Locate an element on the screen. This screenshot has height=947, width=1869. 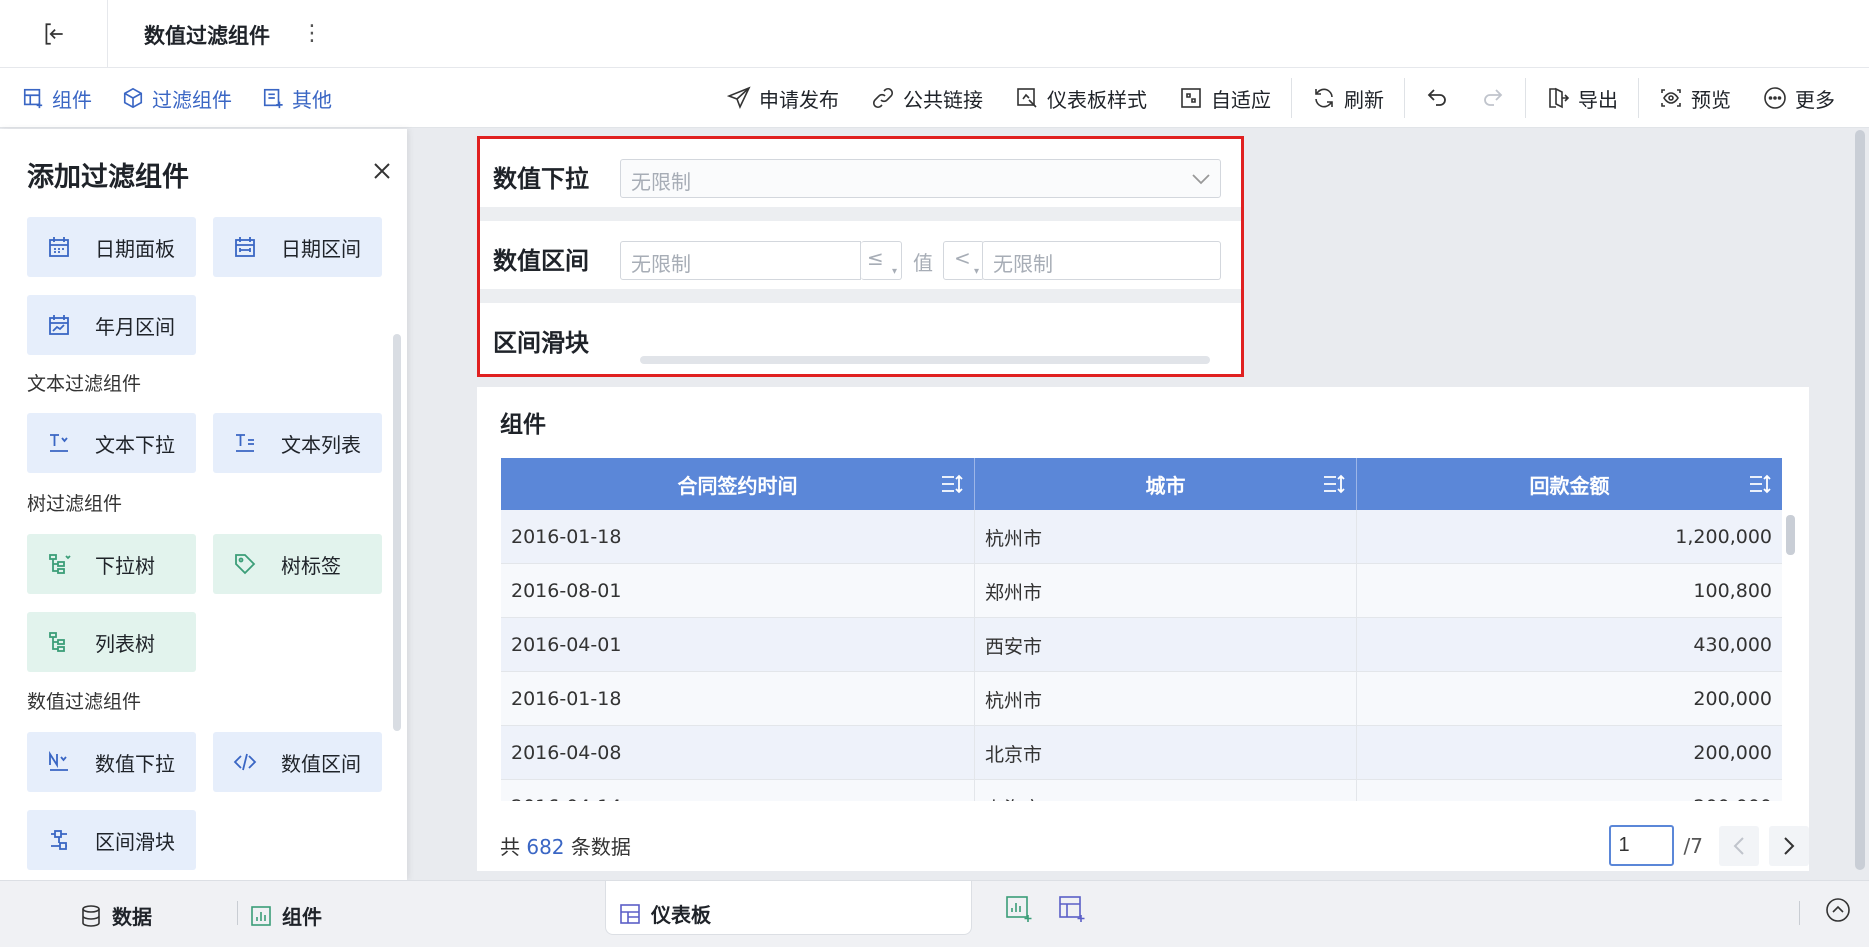
prev-page-button is located at coordinates (1739, 845).